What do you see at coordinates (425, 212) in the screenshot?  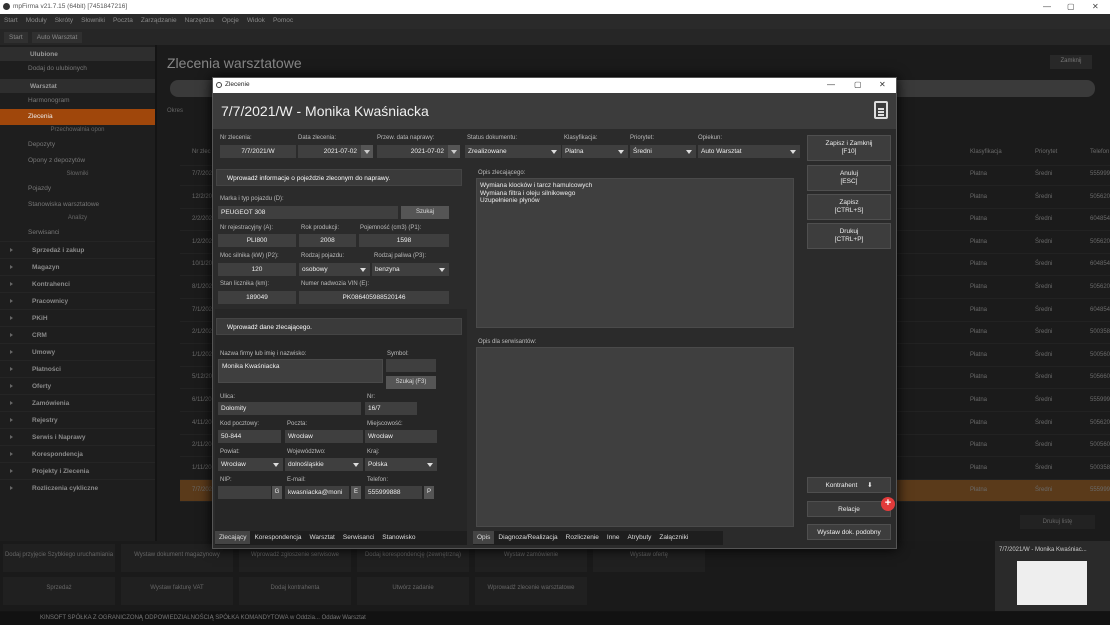 I see `vehicle-search-button: Szukaj` at bounding box center [425, 212].